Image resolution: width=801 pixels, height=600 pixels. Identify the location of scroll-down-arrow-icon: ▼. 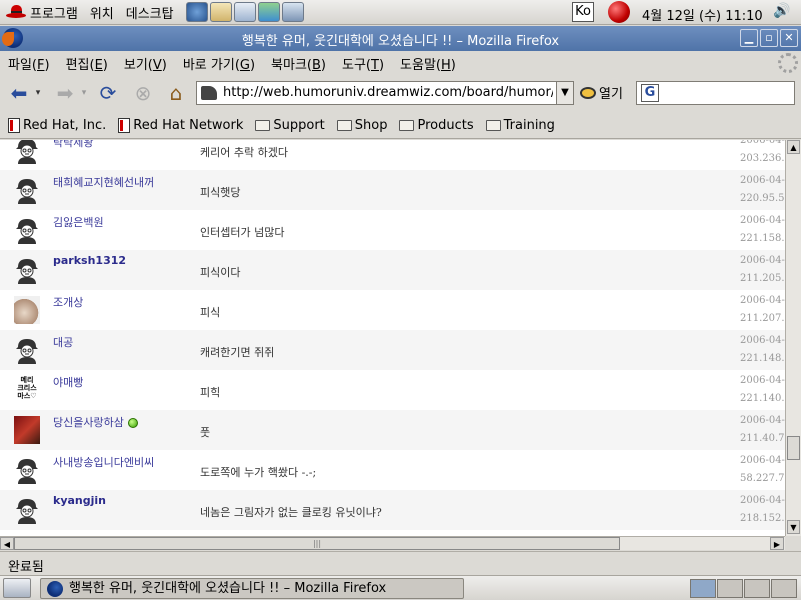
(793, 527).